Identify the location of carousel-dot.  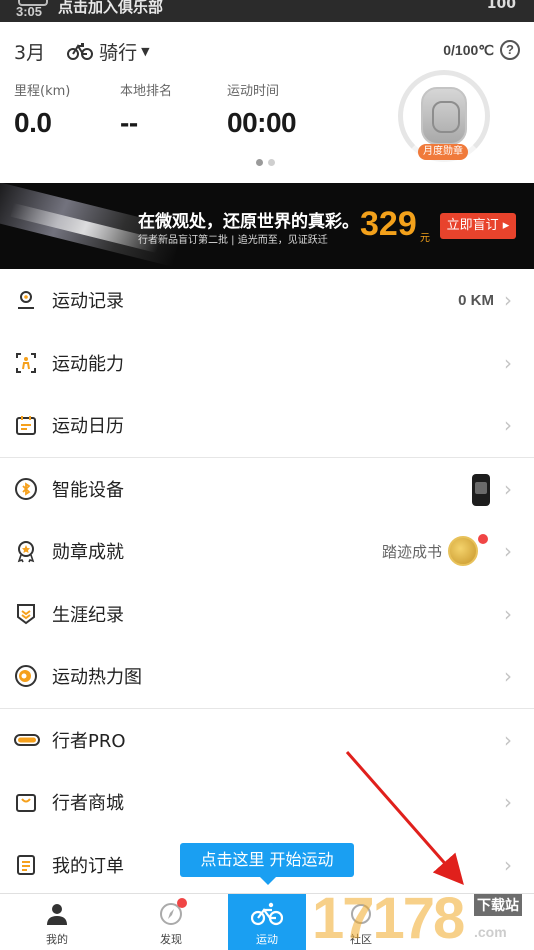
(271, 162).